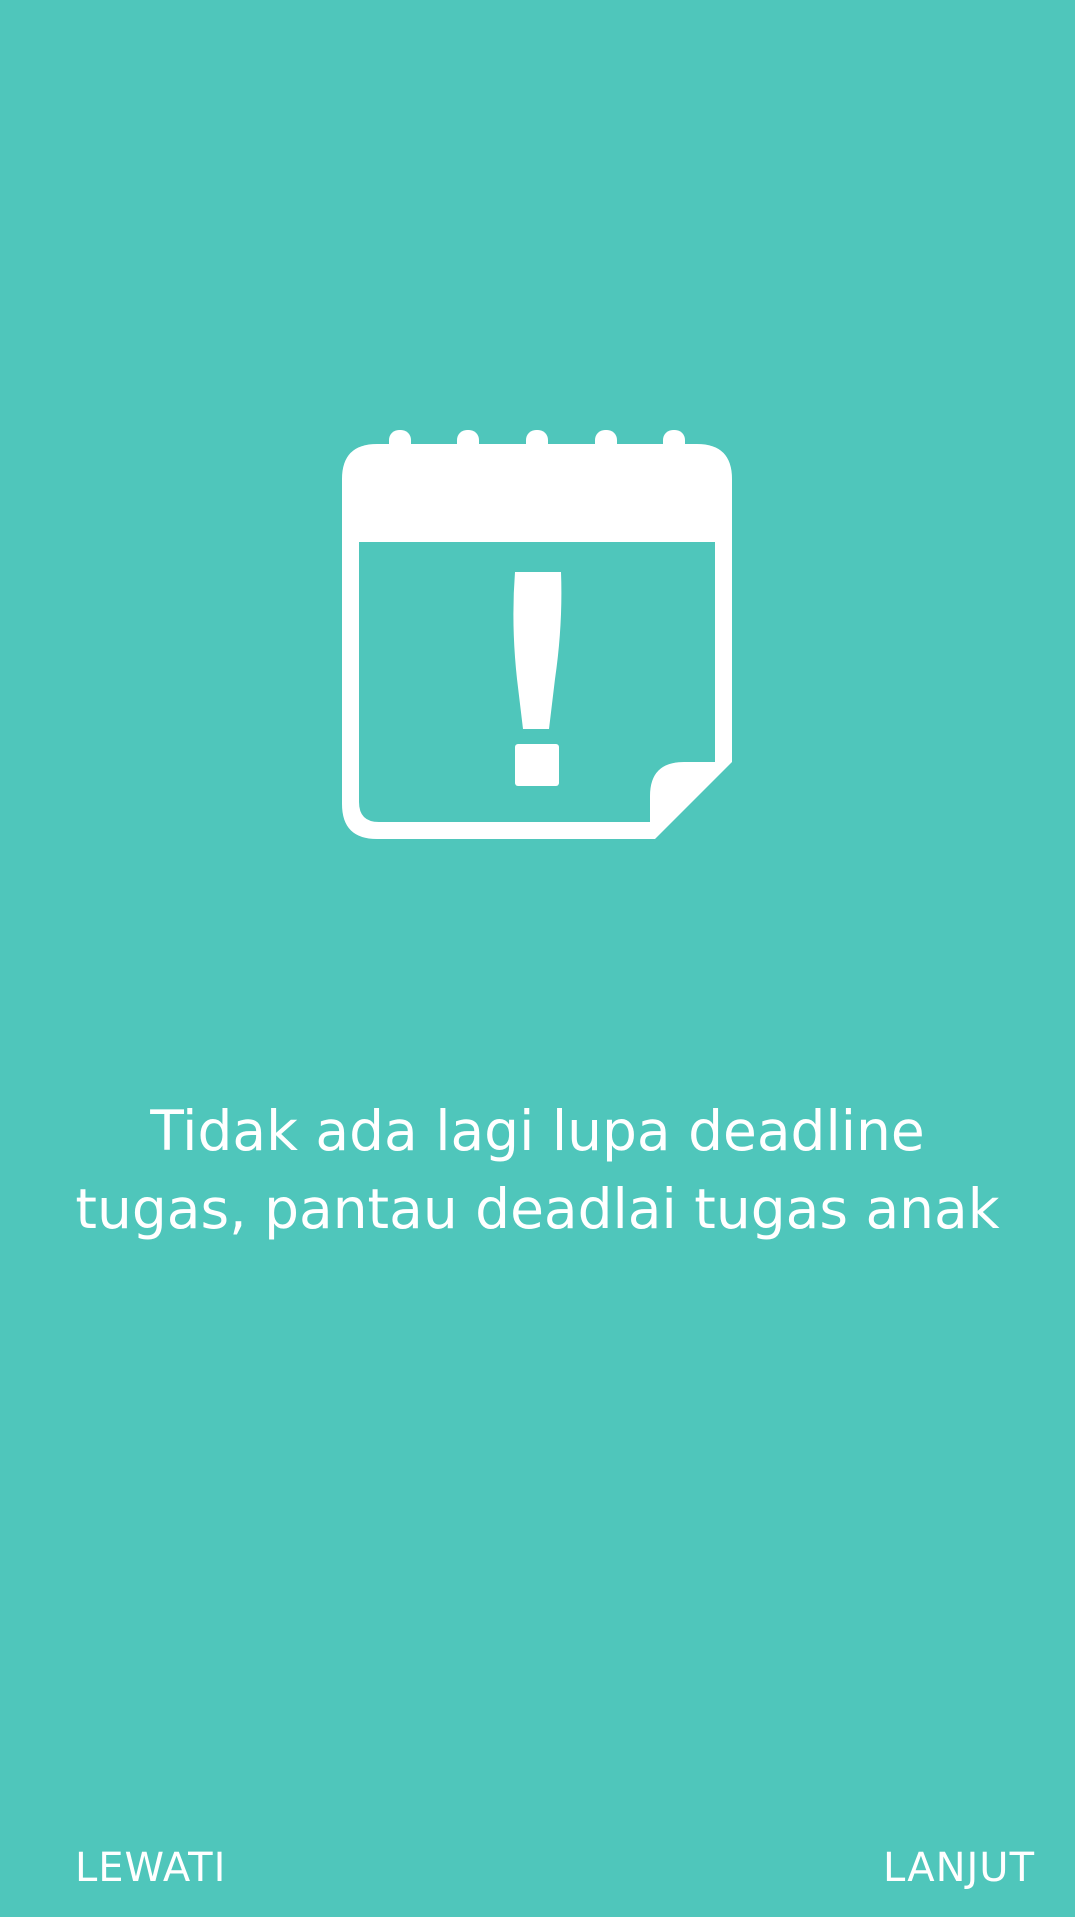 This screenshot has height=1917, width=1075. What do you see at coordinates (959, 1868) in the screenshot?
I see `next-button: LANJUT` at bounding box center [959, 1868].